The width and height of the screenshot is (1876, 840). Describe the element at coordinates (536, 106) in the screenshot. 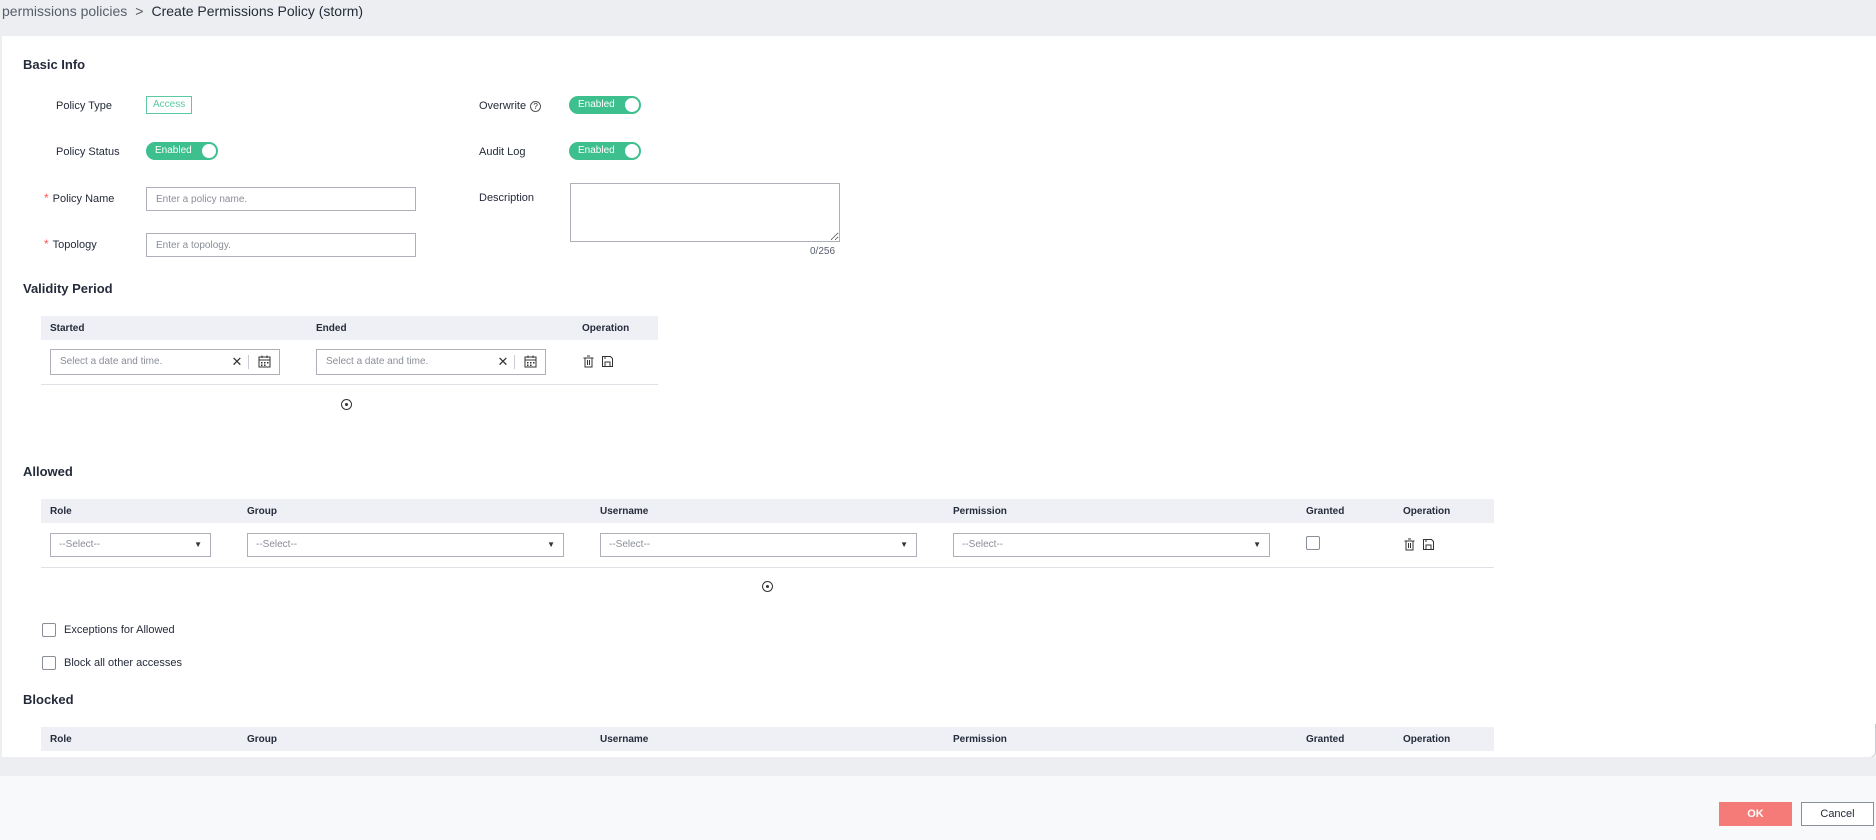

I see `help-icon: ?` at that location.